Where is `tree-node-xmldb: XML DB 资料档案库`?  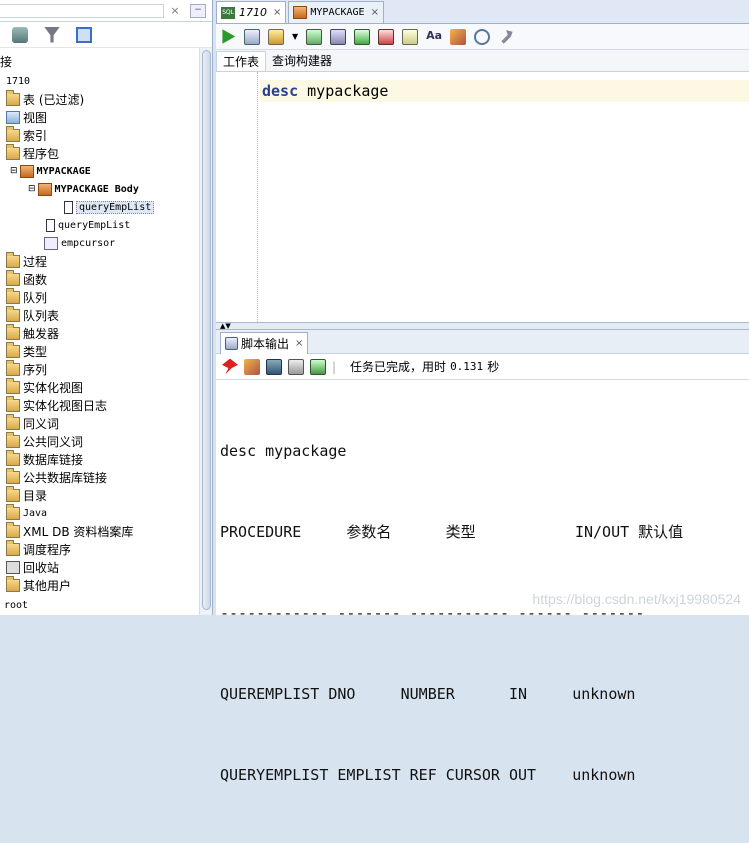 tree-node-xmldb: XML DB 资料档案库 is located at coordinates (69, 530).